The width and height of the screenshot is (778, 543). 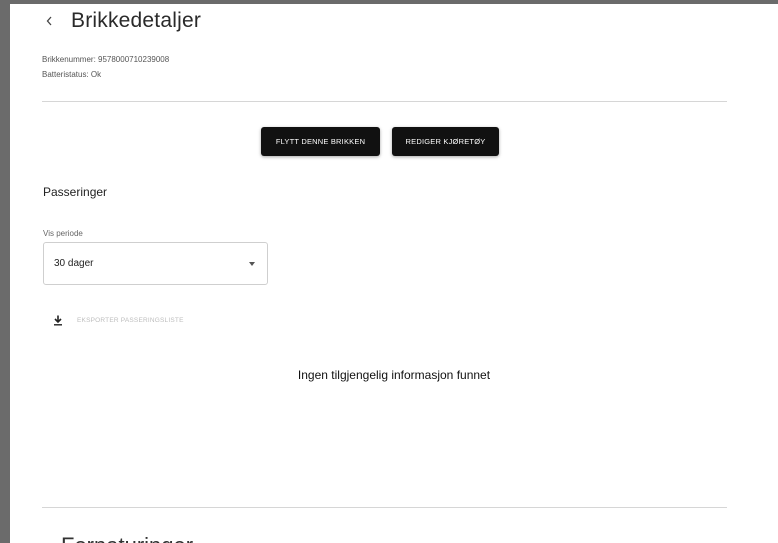 I want to click on caret-down-icon, so click(x=252, y=263).